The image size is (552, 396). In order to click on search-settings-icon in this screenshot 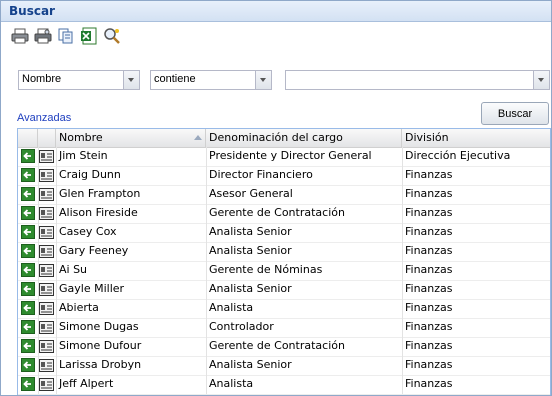, I will do `click(112, 36)`.